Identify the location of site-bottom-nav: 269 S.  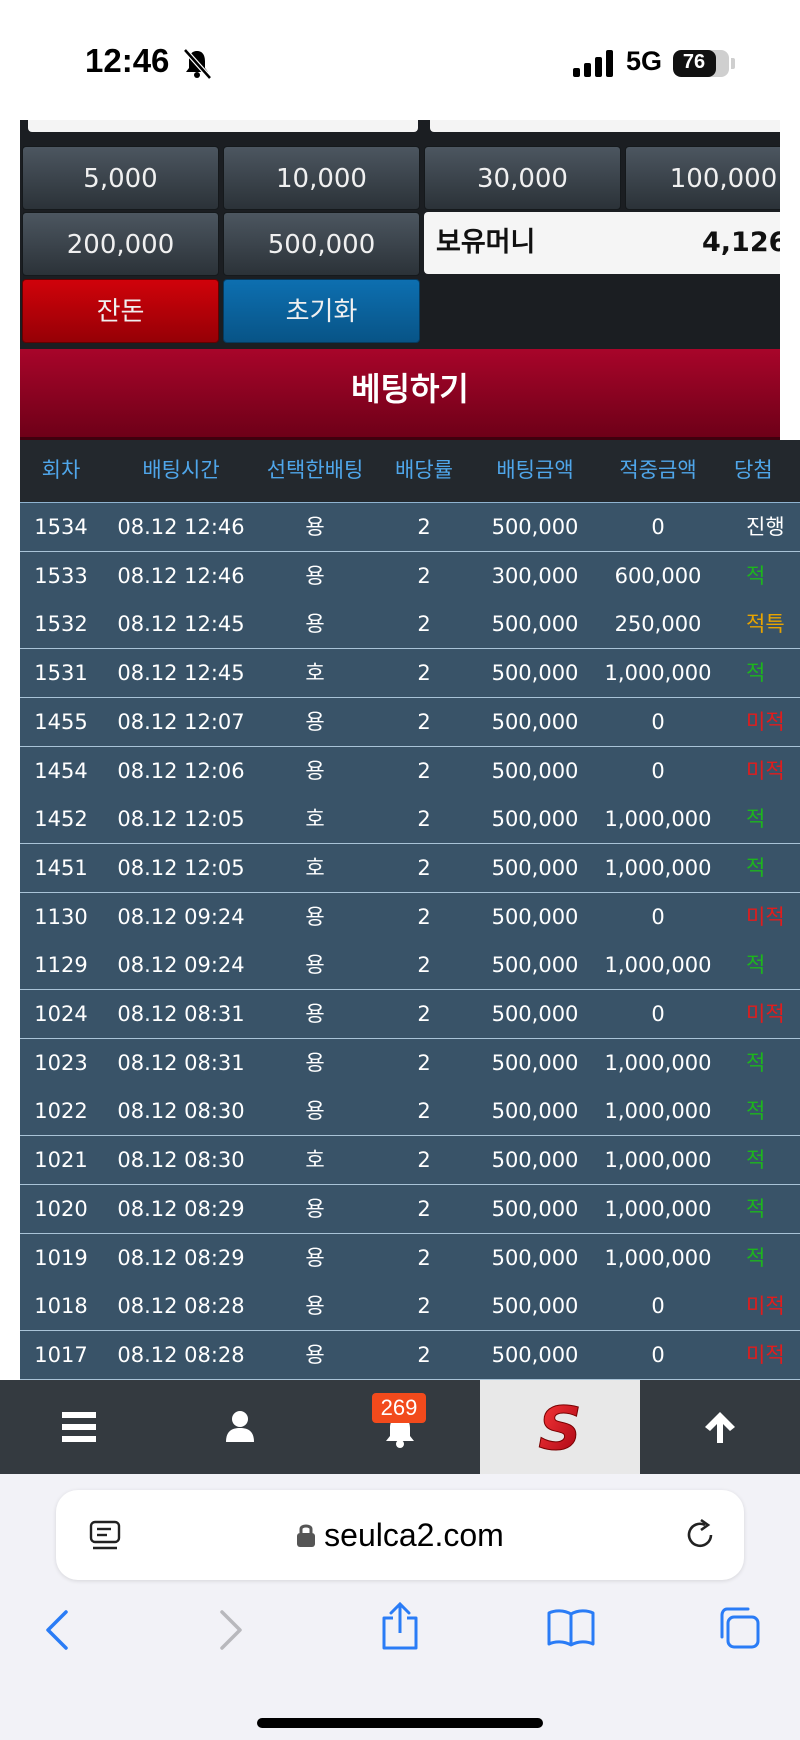
(400, 1427).